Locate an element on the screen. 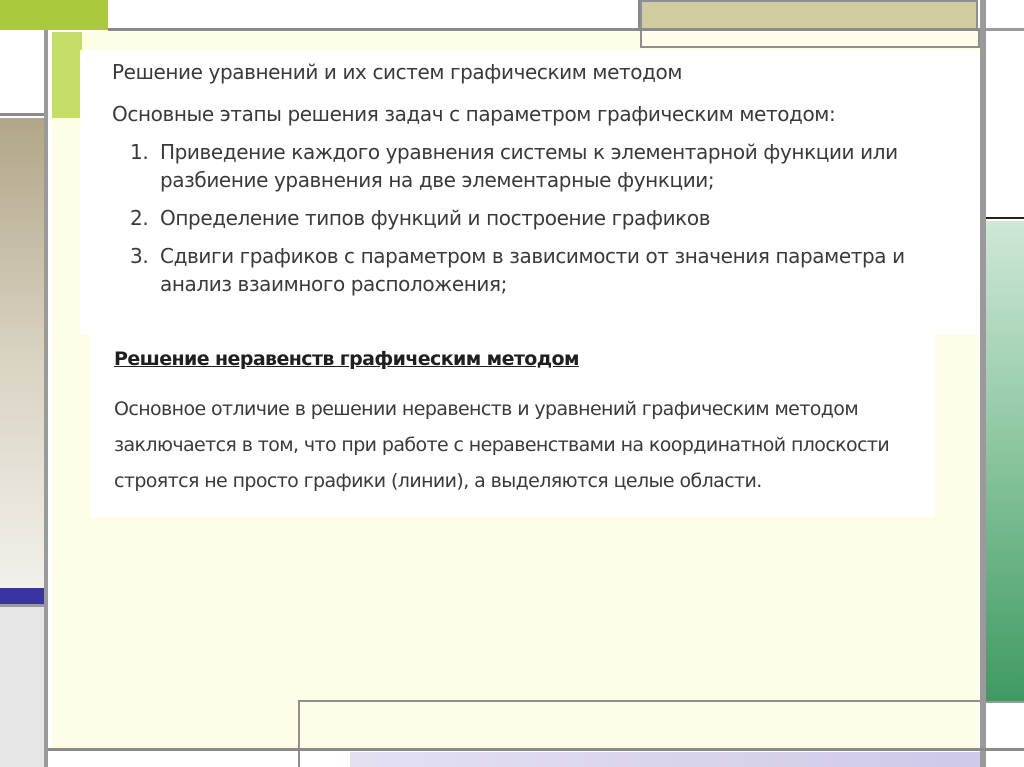 The image size is (1024, 767). right-green-gradient is located at coordinates (1005, 461).